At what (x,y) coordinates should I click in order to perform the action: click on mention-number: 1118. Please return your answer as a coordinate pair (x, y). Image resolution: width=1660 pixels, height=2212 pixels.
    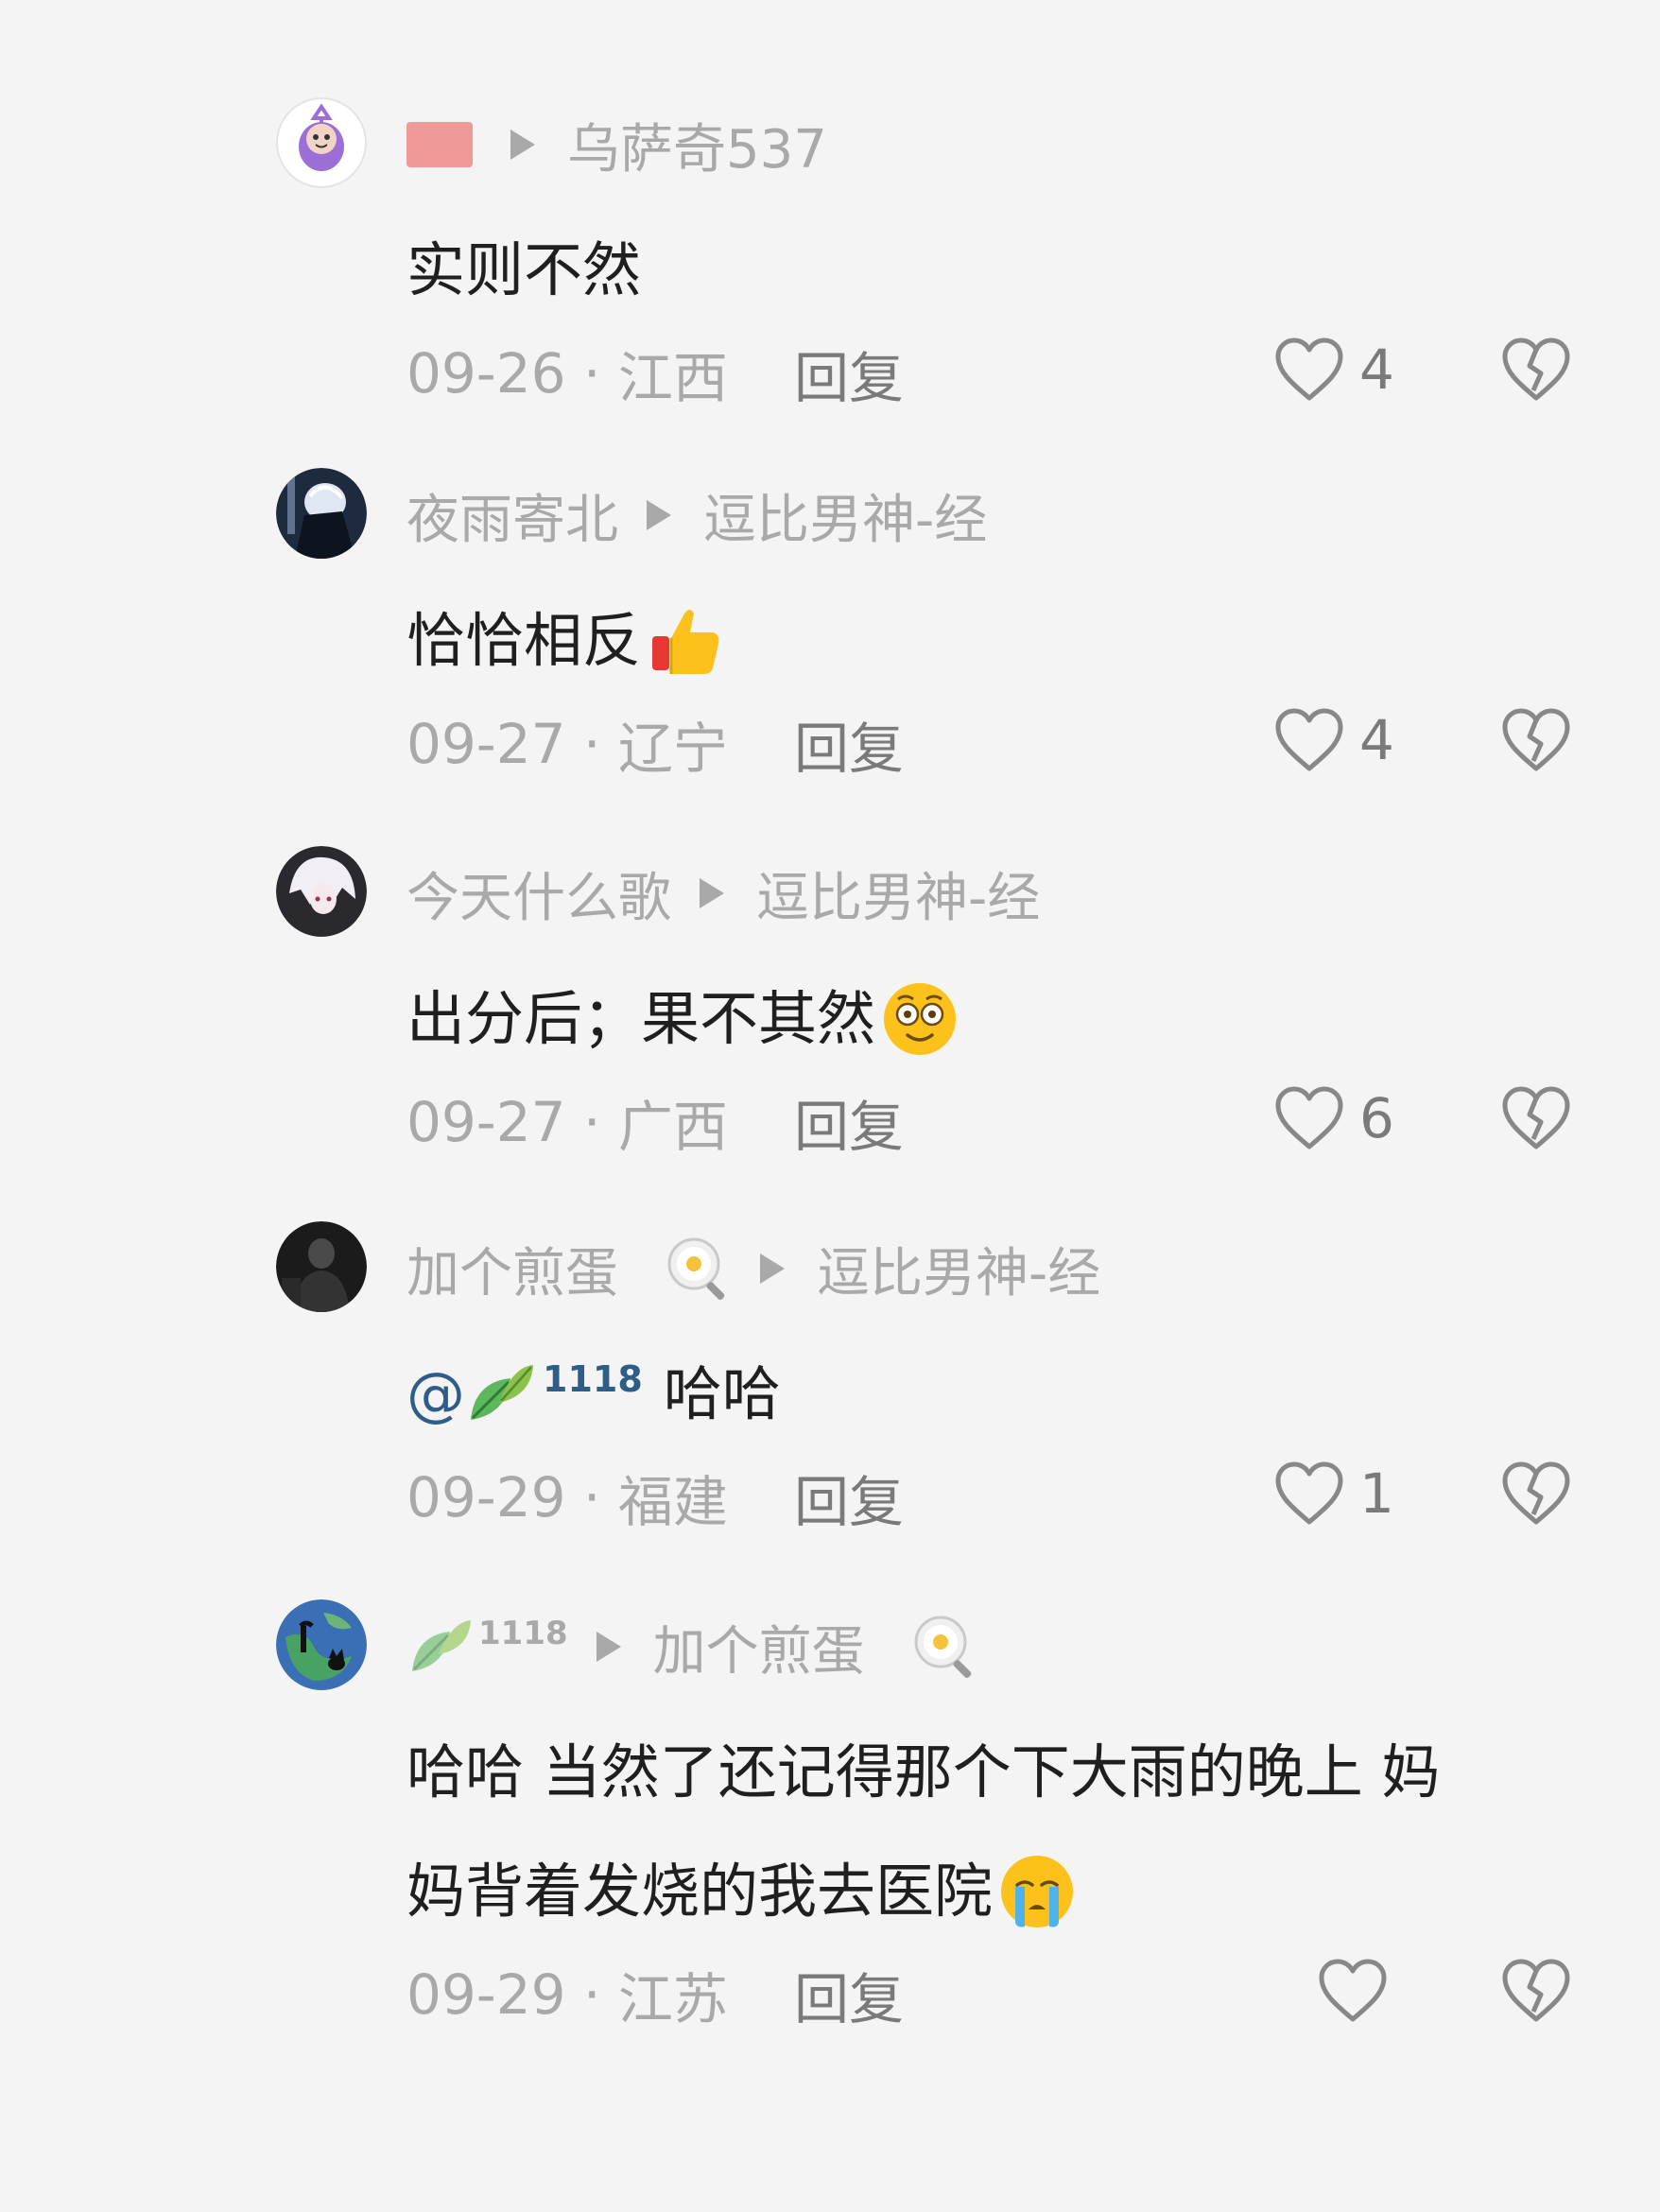
    Looking at the image, I should click on (593, 1379).